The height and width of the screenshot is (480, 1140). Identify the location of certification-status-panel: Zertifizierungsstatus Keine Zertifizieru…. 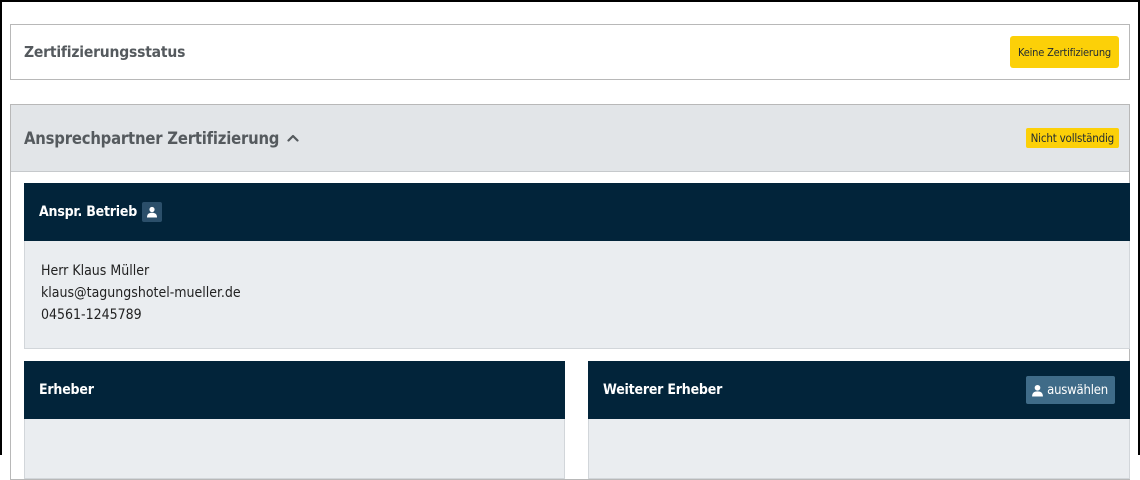
(570, 52).